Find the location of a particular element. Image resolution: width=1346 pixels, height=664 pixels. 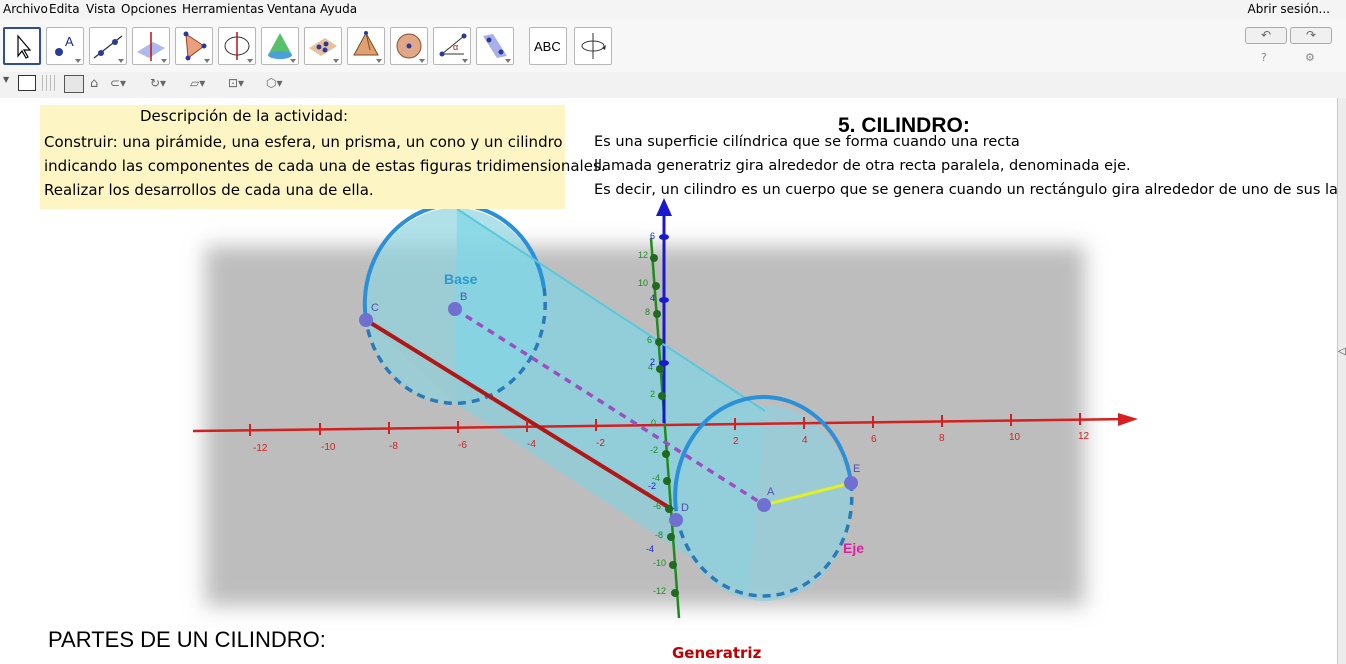

point-e is located at coordinates (851, 483).